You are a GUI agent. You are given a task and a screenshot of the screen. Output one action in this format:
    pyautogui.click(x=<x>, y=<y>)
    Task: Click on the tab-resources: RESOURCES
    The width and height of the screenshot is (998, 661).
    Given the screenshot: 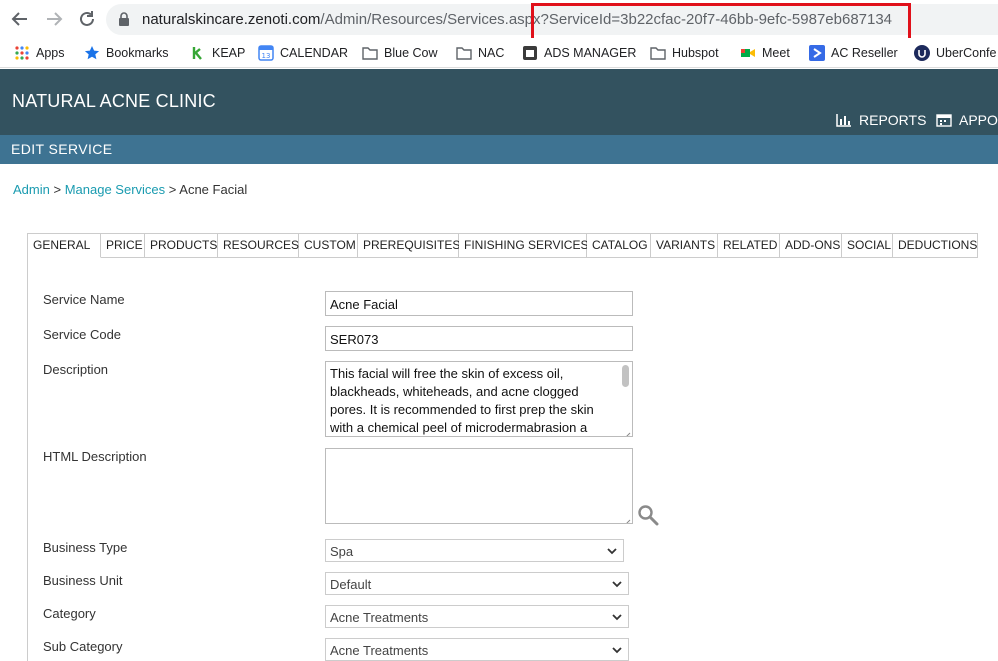 What is the action you would take?
    pyautogui.click(x=258, y=245)
    